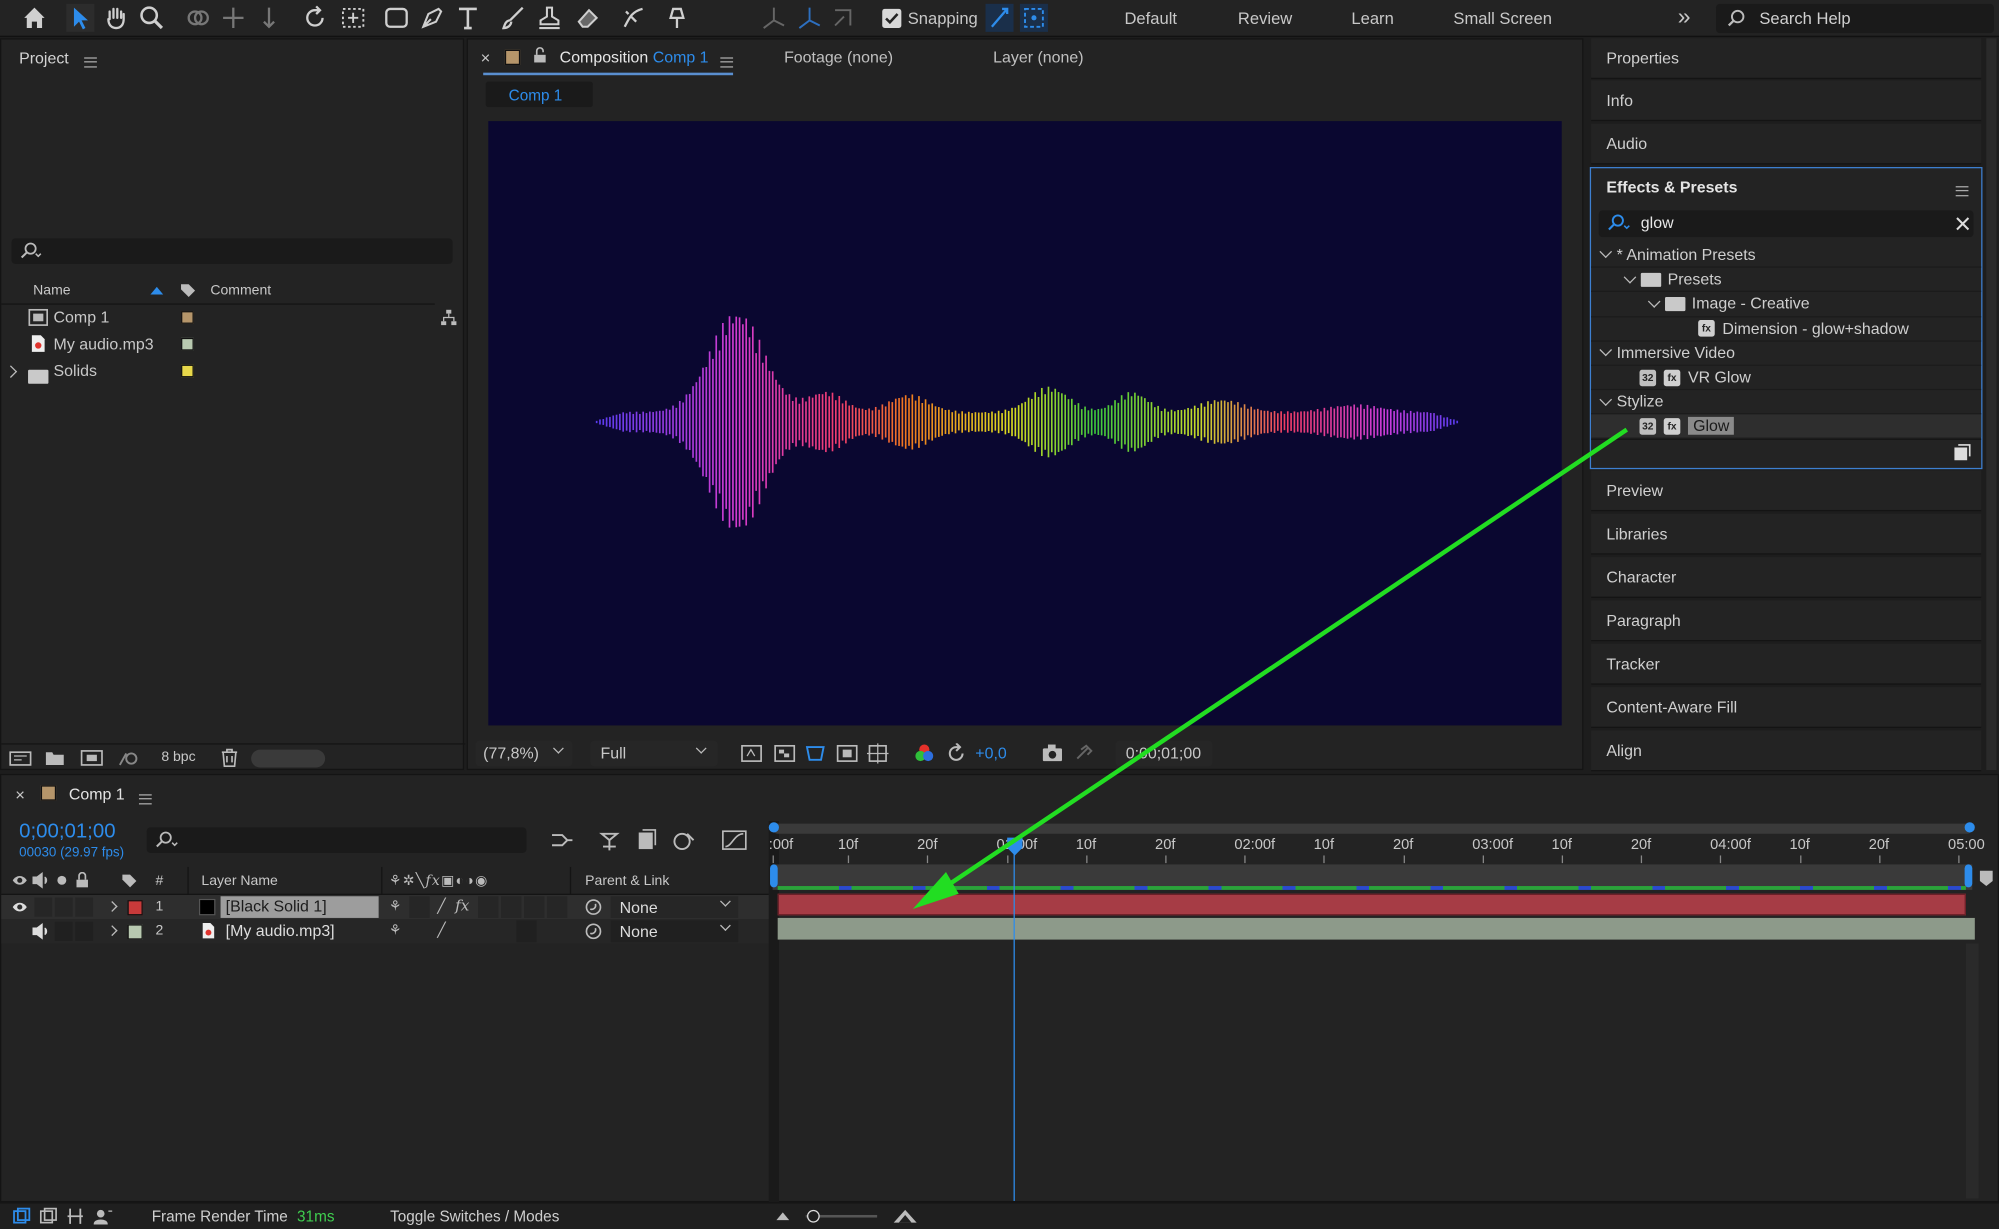 This screenshot has height=1229, width=1999. Describe the element at coordinates (924, 753) in the screenshot. I see `color-channels-icon` at that location.